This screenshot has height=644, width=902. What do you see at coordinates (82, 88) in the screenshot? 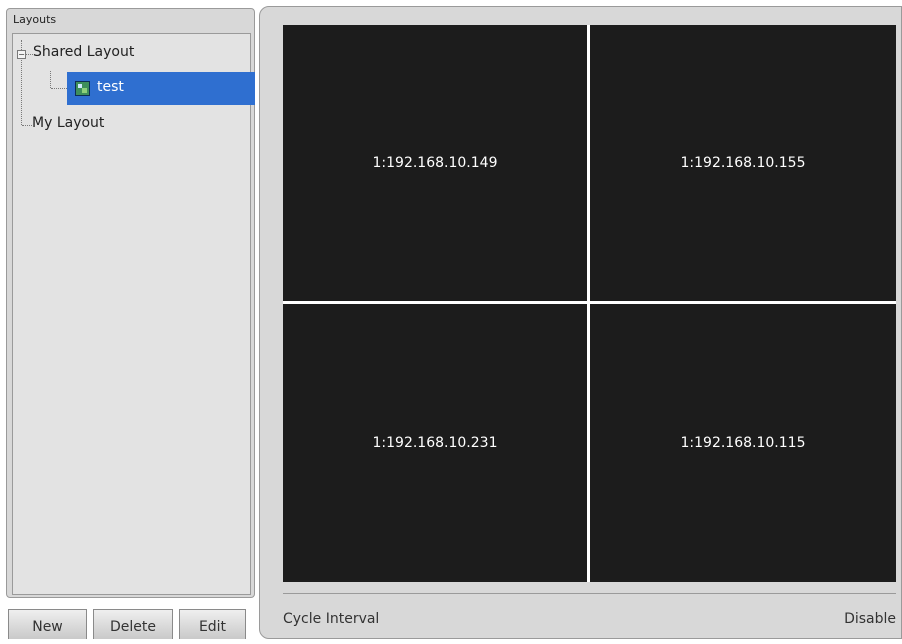
I see `layout-icon` at bounding box center [82, 88].